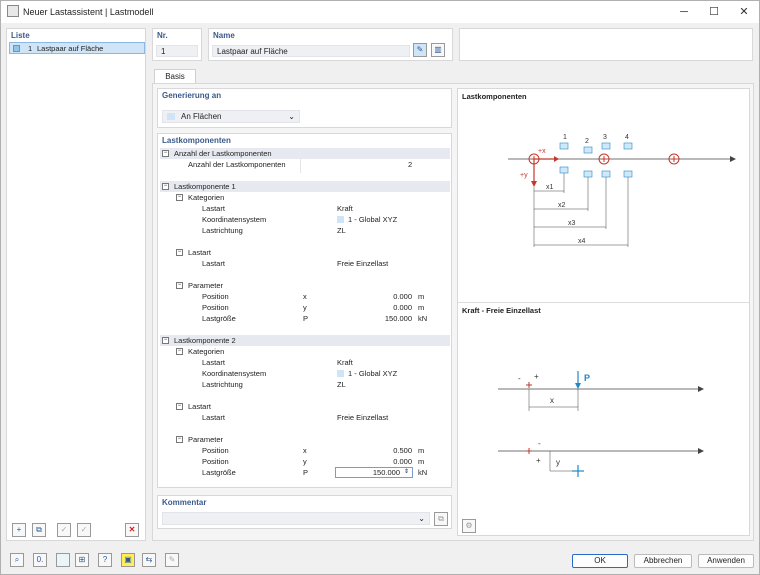 This screenshot has height=575, width=760. What do you see at coordinates (17, 560) in the screenshot?
I see `search-icon: ⌕` at bounding box center [17, 560].